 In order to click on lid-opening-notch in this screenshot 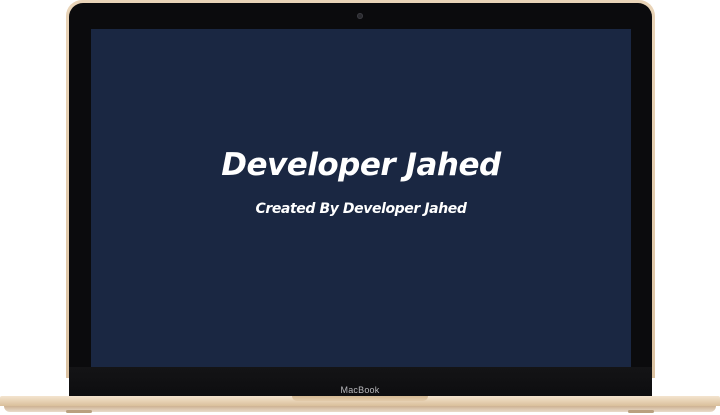, I will do `click(360, 398)`.